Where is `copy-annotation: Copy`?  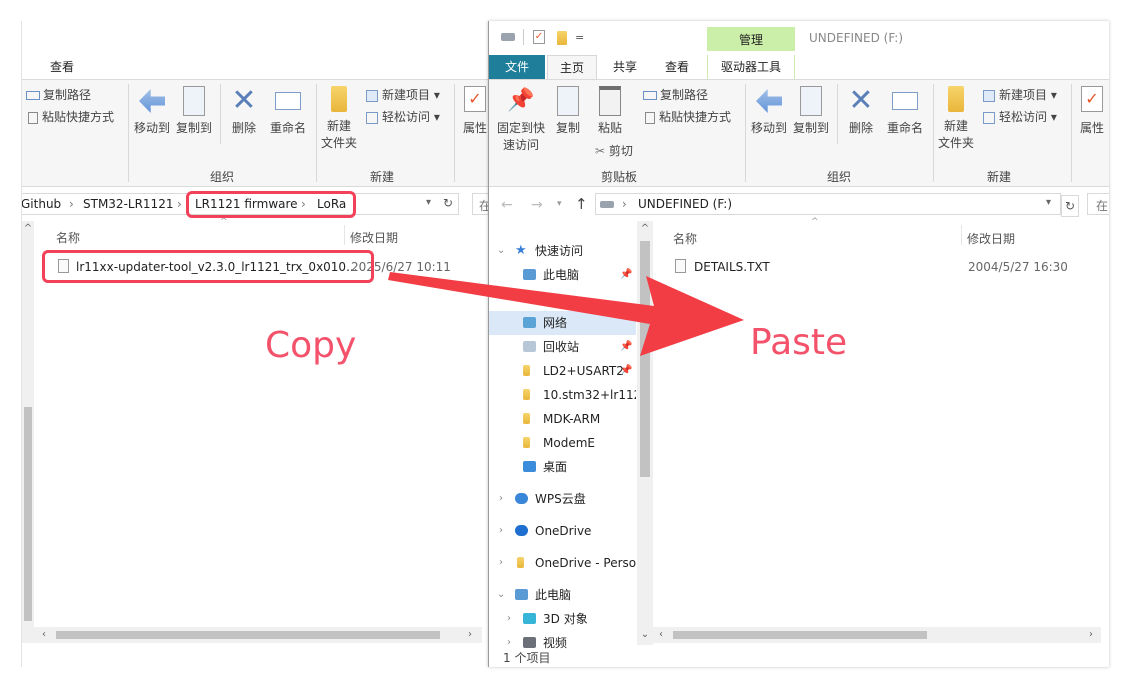 copy-annotation: Copy is located at coordinates (311, 345).